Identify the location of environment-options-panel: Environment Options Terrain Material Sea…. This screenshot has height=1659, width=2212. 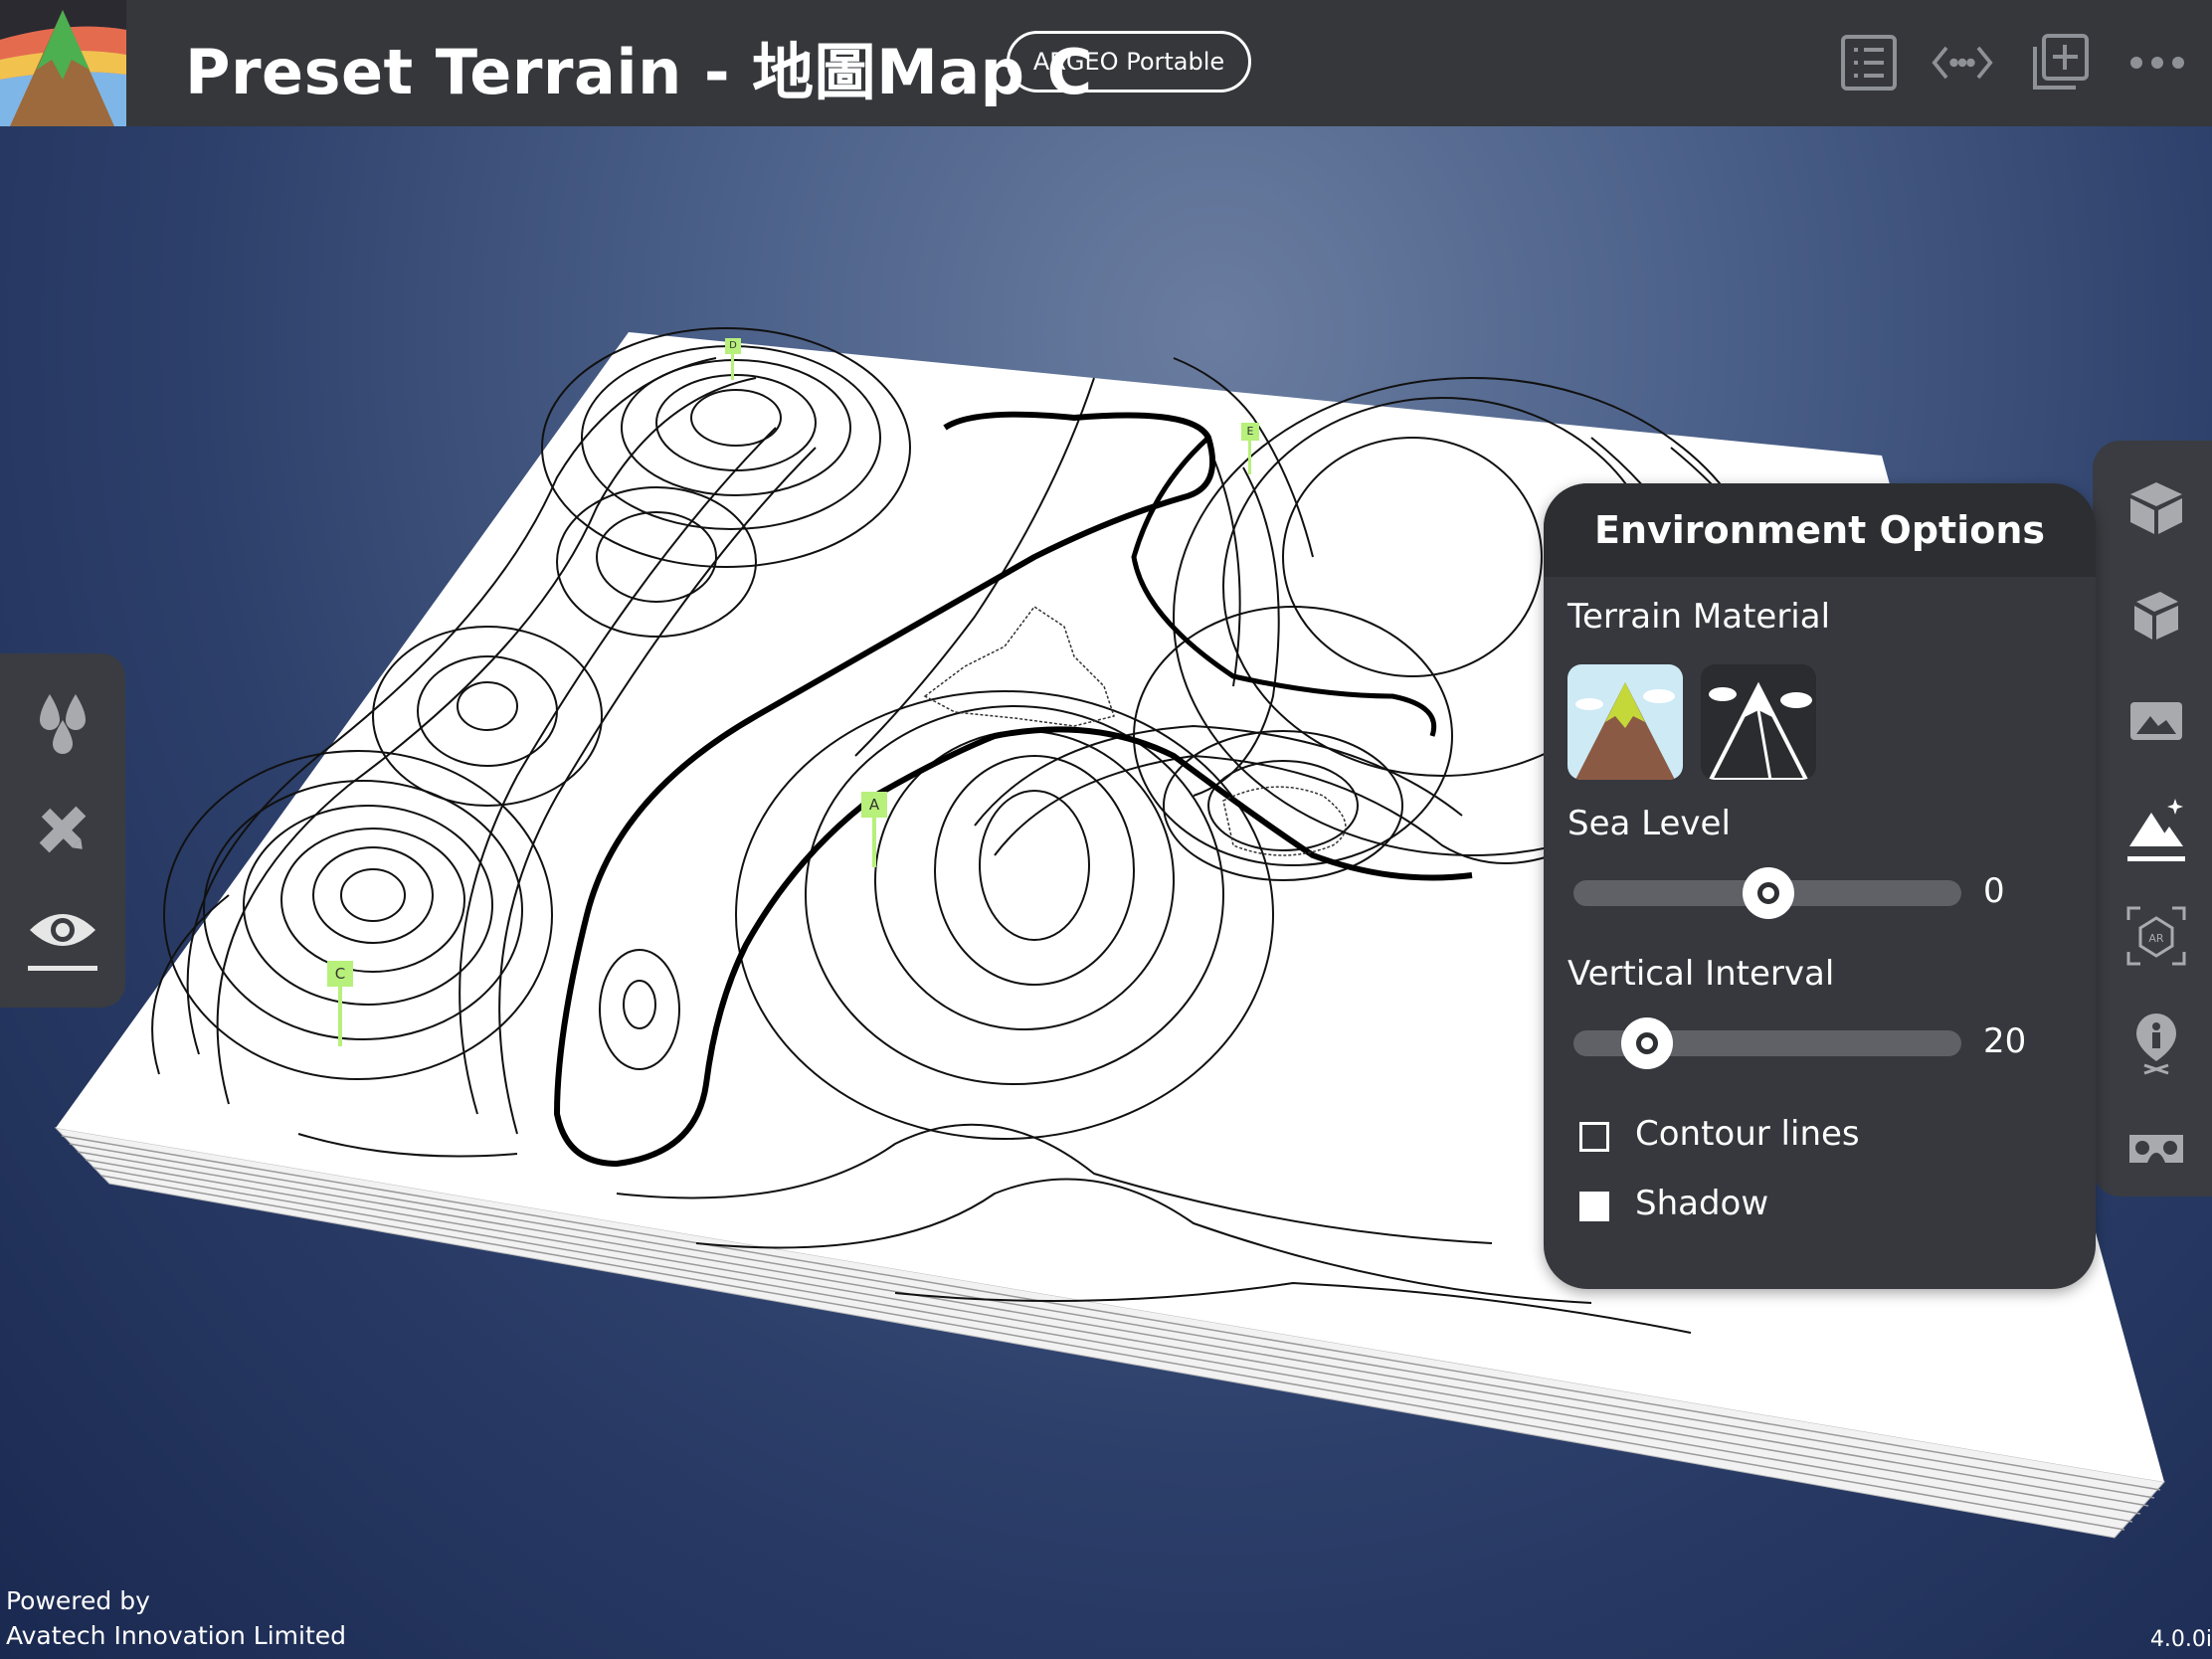
(1820, 886).